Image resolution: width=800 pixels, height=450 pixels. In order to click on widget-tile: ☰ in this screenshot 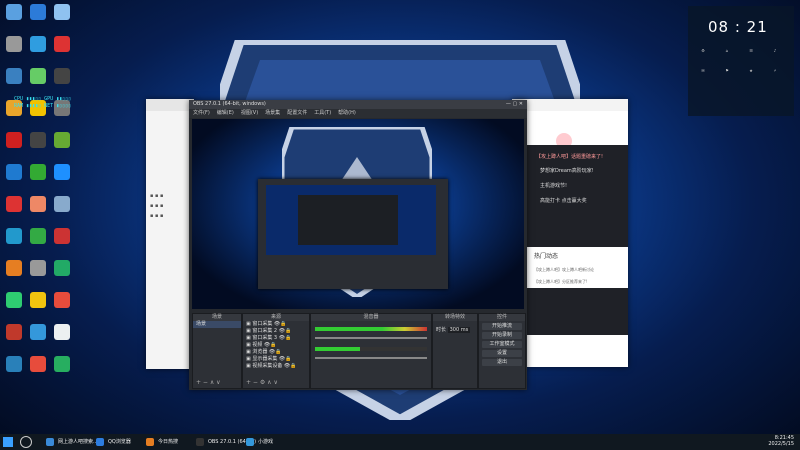, I will do `click(751, 55)`.